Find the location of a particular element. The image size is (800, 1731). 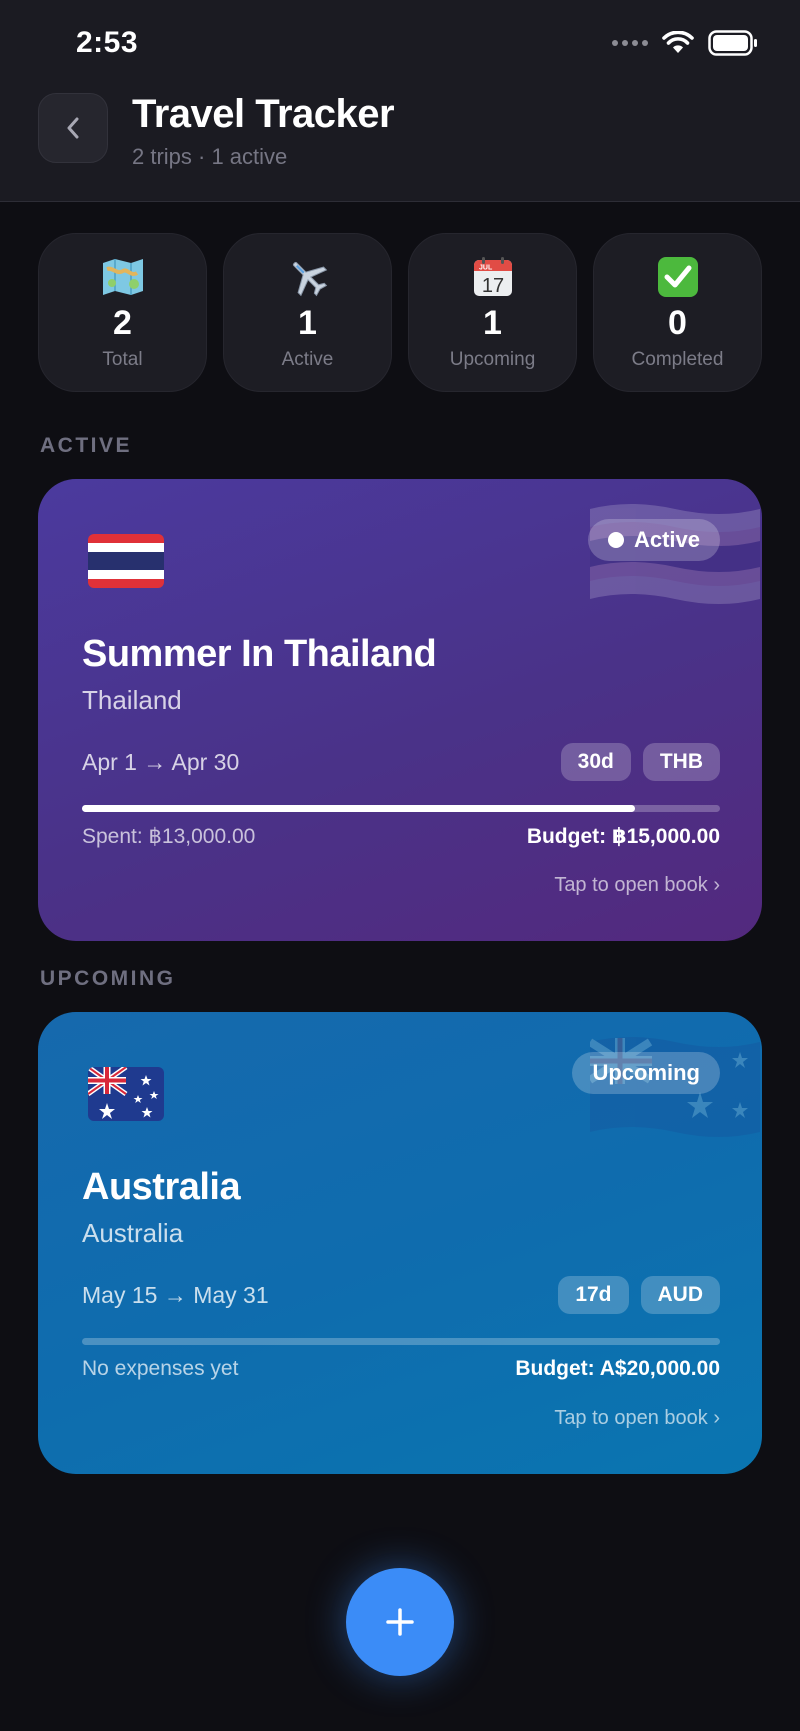

trip-dates: May 15 → May 31 is located at coordinates (175, 1295).